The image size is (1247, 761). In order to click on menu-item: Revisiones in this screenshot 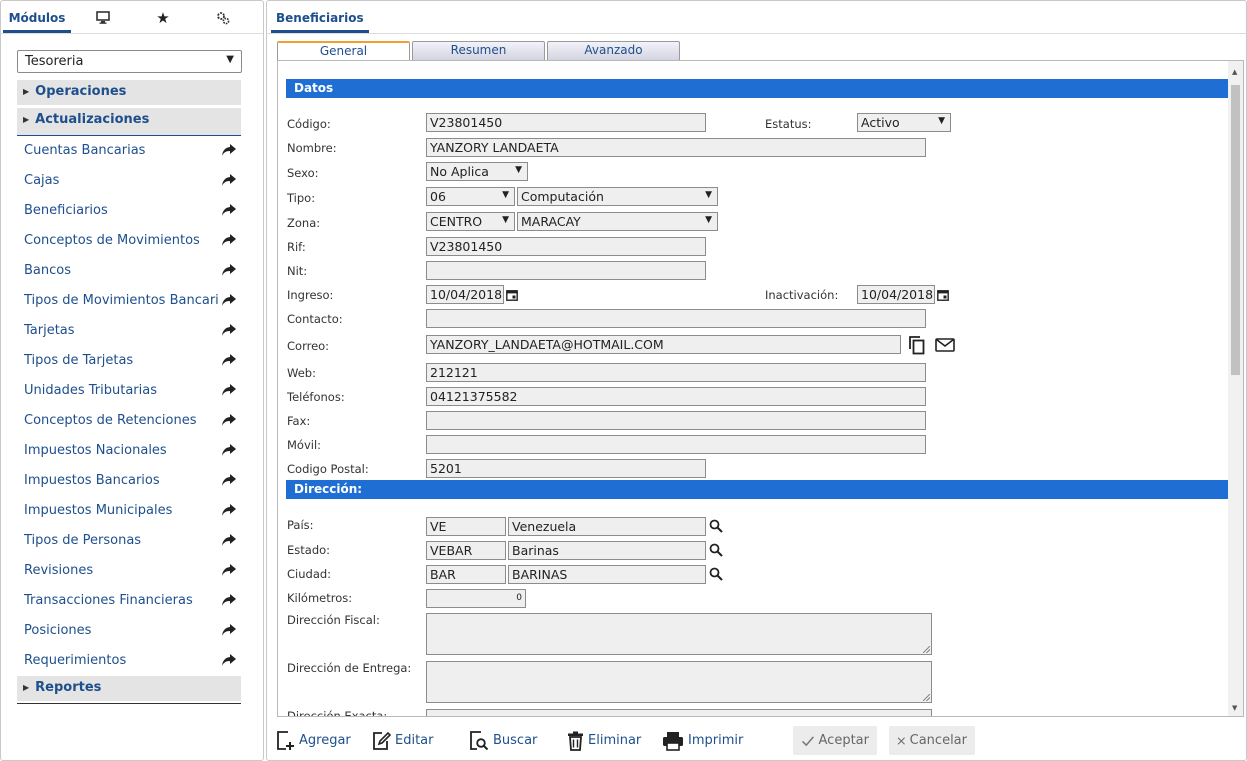, I will do `click(129, 571)`.